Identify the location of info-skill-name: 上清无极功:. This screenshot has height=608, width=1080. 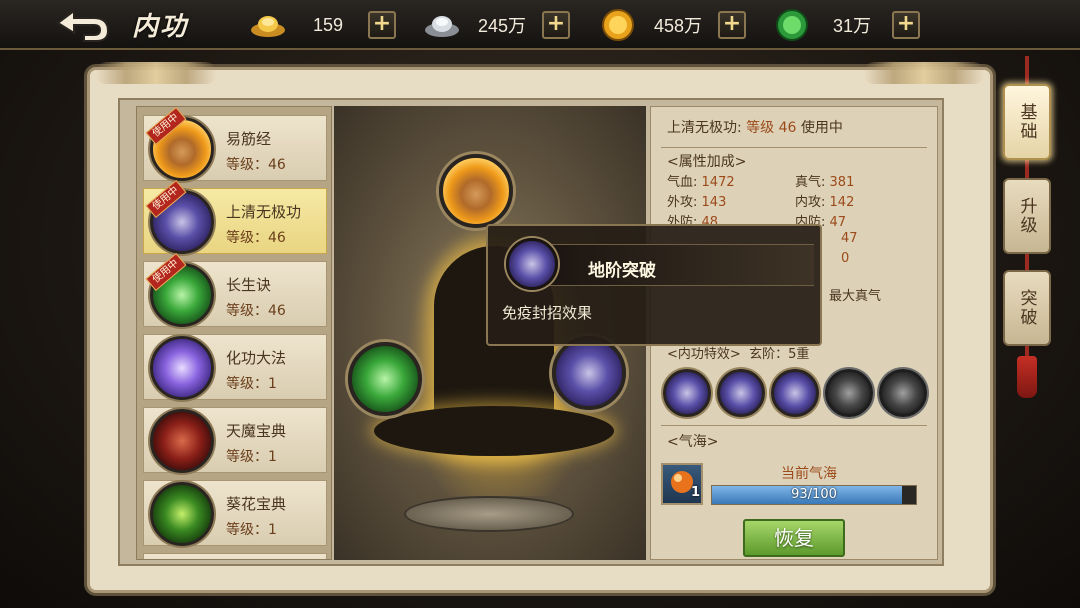
(704, 128).